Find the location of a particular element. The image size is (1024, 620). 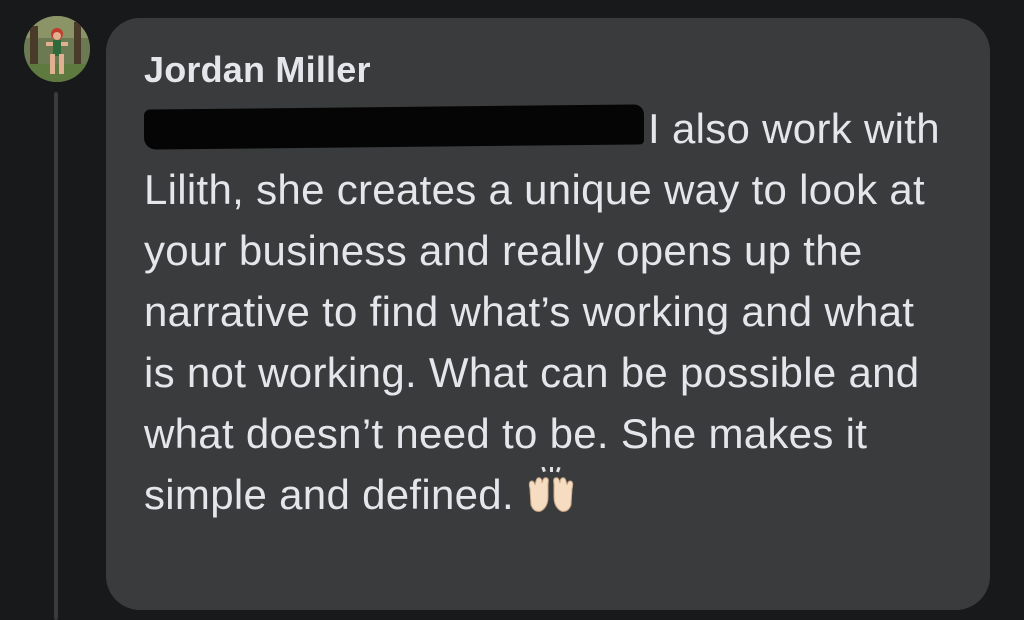

avatar is located at coordinates (57, 49).